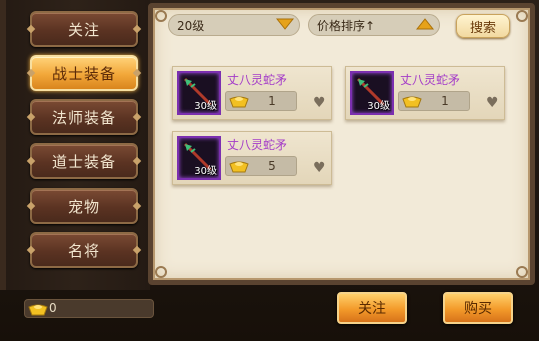 This screenshot has height=341, width=539. I want to click on category-label: 关注, so click(83, 29).